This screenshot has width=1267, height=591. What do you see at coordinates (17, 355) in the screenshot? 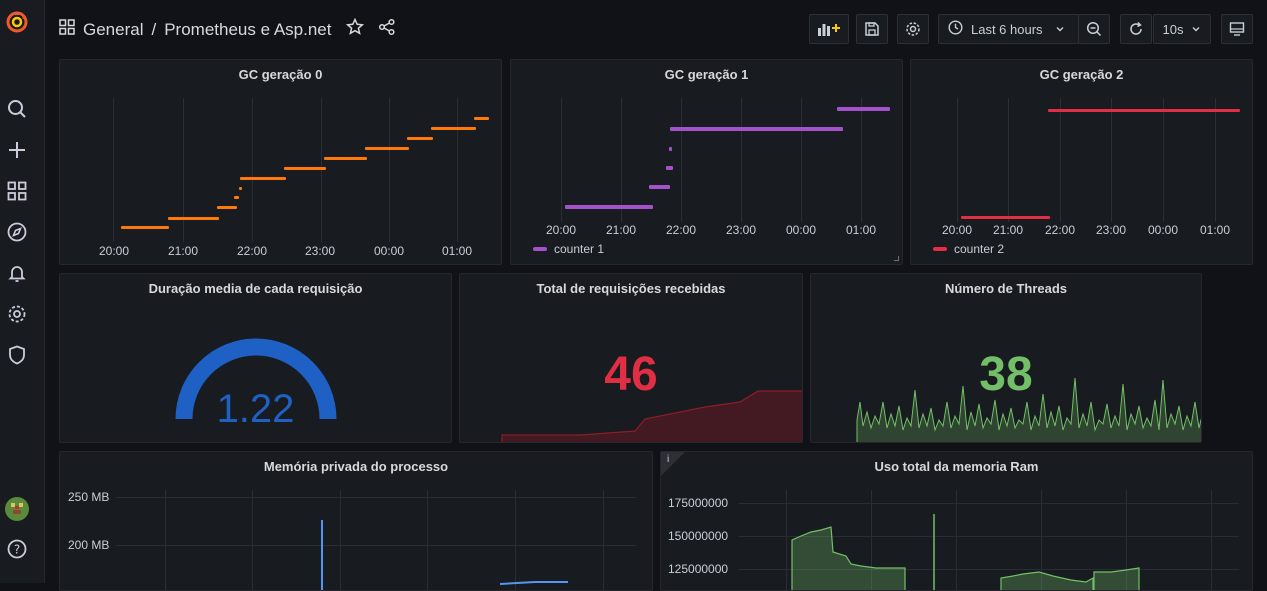
I see `shield-icon` at bounding box center [17, 355].